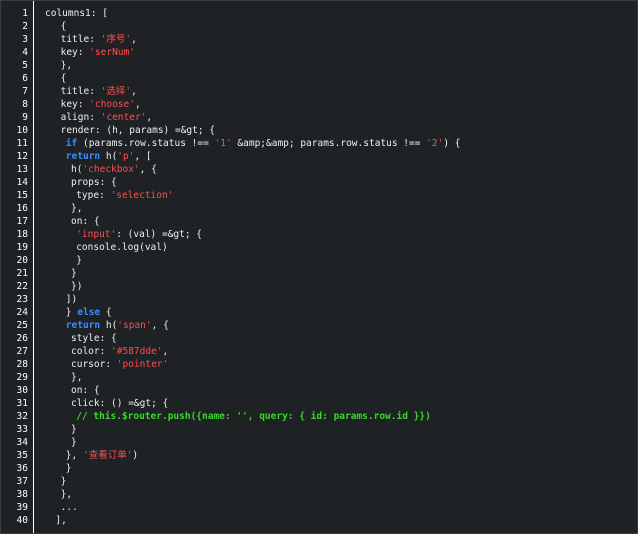 This screenshot has height=534, width=638. Describe the element at coordinates (22, 130) in the screenshot. I see `line-number: 10` at that location.